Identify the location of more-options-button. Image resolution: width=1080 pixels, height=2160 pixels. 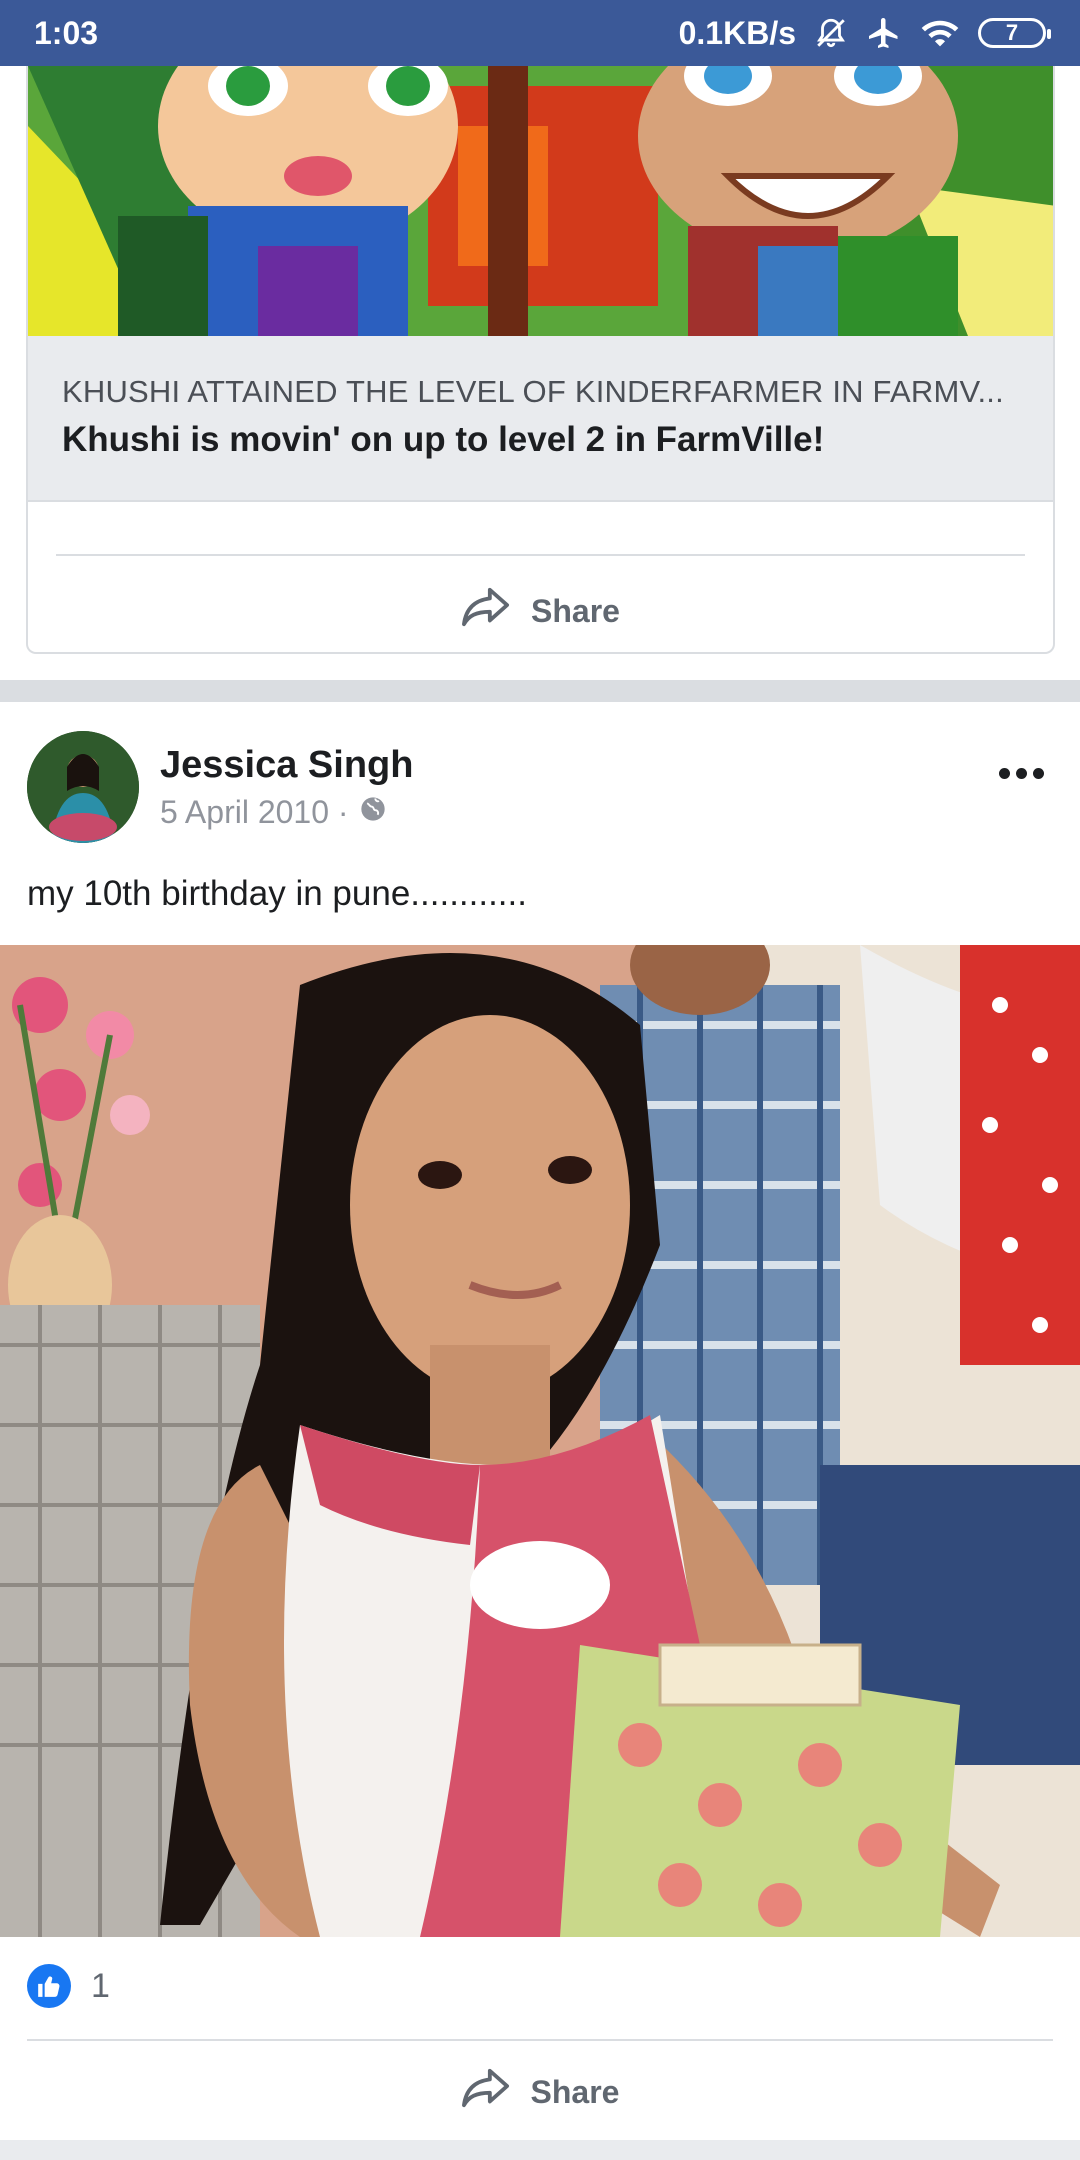
(1021, 773).